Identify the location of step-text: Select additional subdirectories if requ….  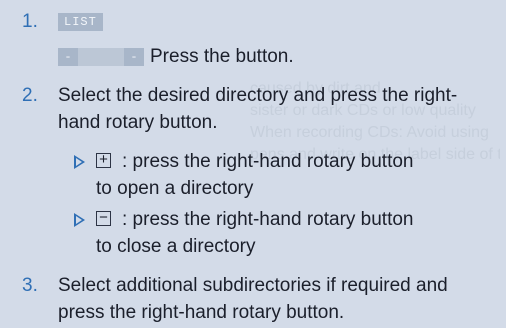
(253, 299).